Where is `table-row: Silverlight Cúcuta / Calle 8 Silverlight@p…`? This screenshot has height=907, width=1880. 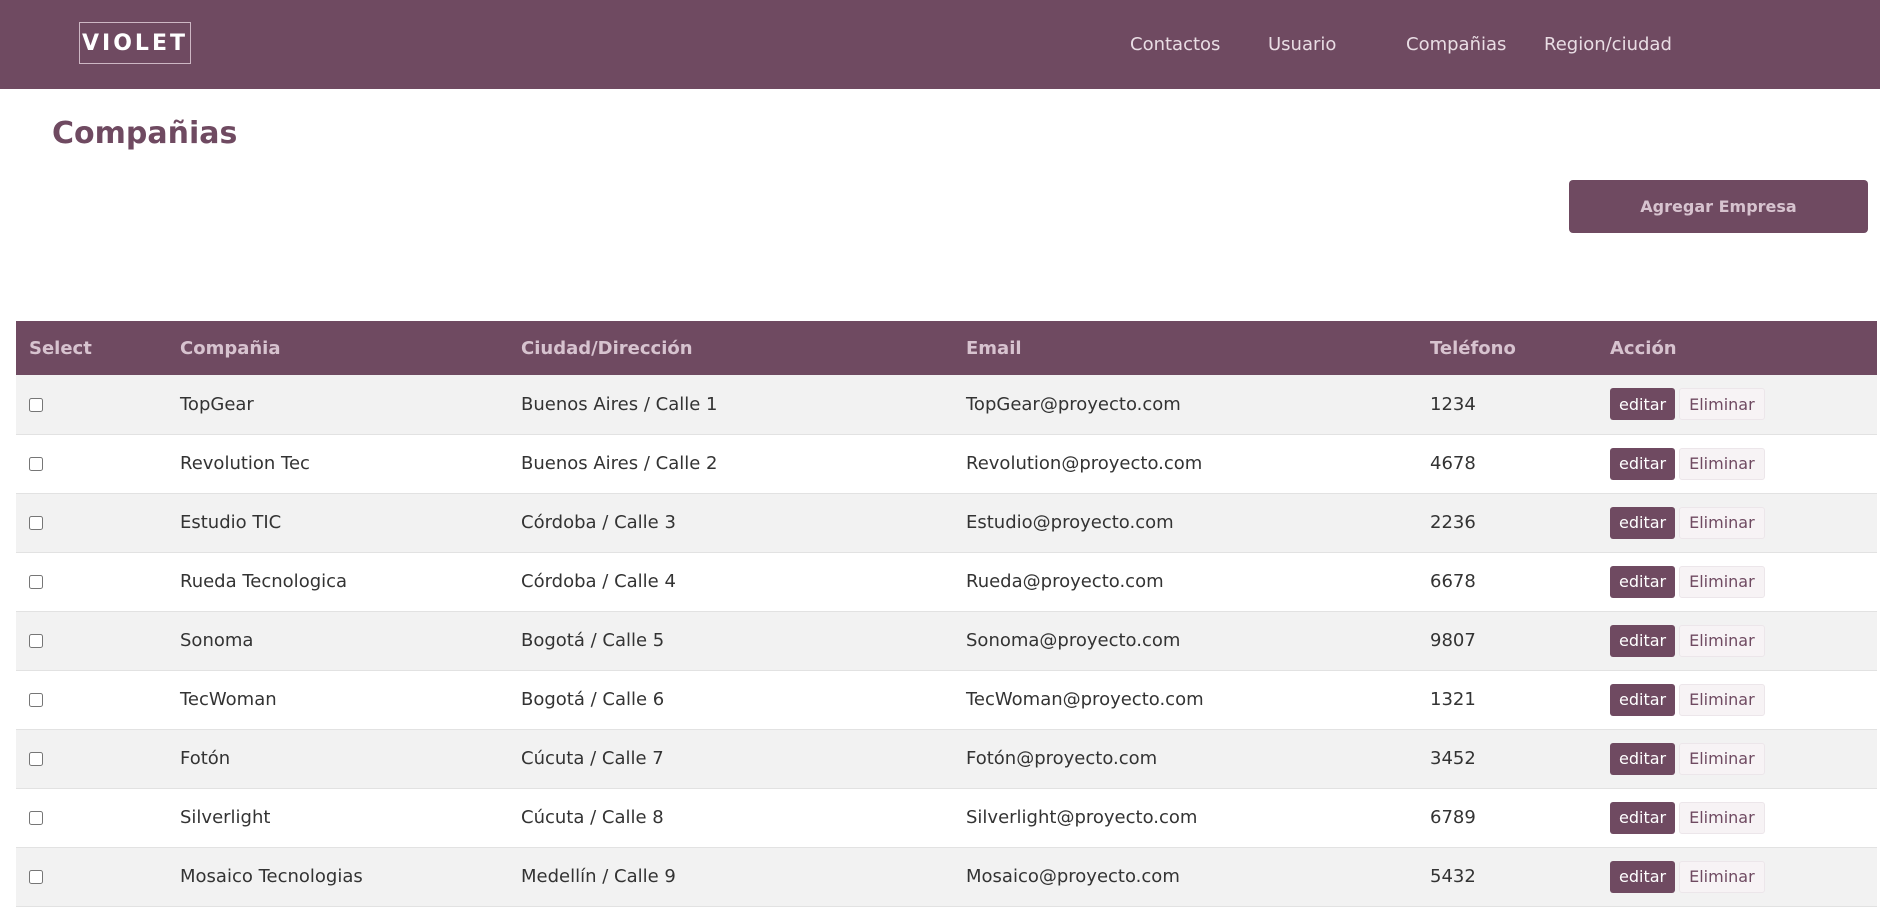
table-row: Silverlight Cúcuta / Calle 8 Silverlight@p… is located at coordinates (946, 817).